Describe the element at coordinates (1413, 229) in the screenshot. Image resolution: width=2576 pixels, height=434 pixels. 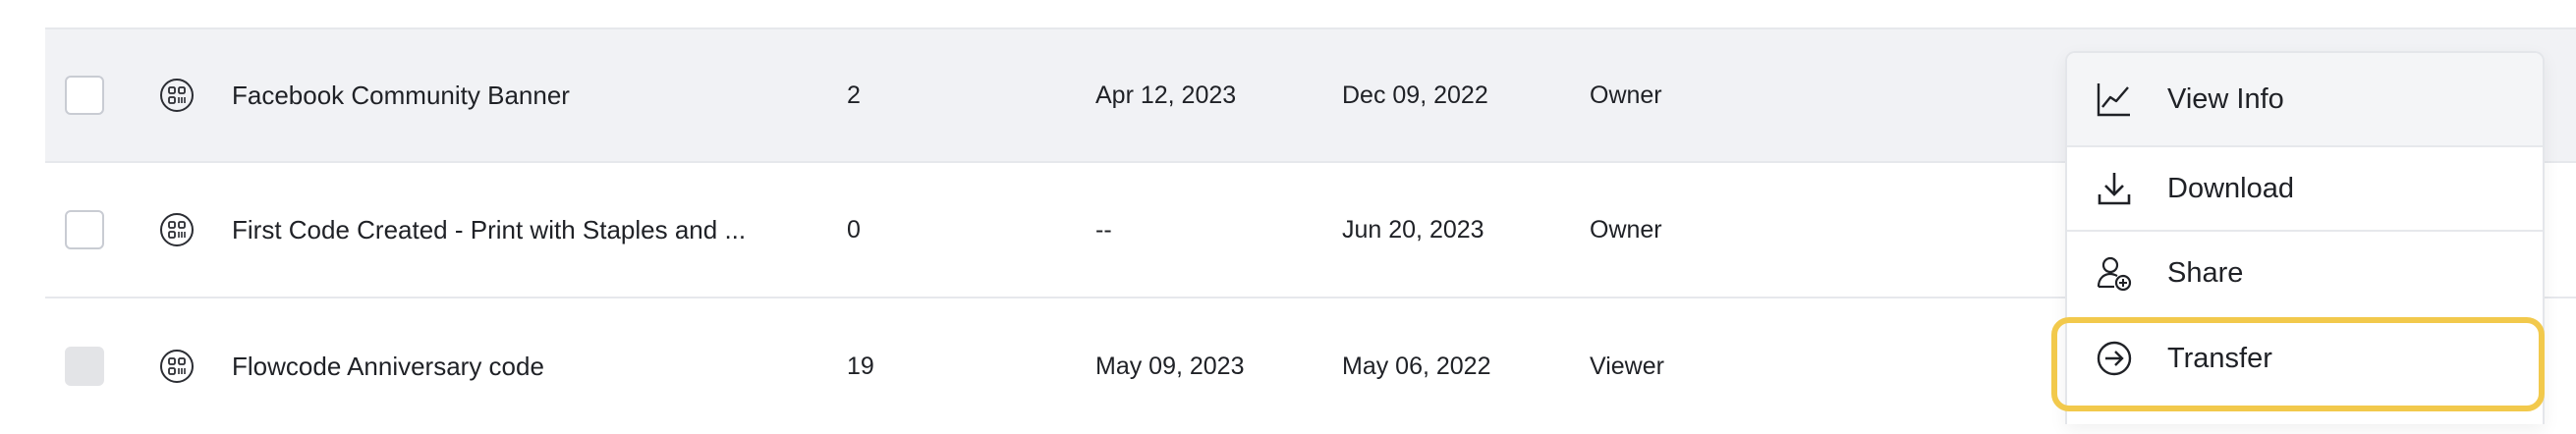
I see `created-date: Jun 20, 2023` at that location.